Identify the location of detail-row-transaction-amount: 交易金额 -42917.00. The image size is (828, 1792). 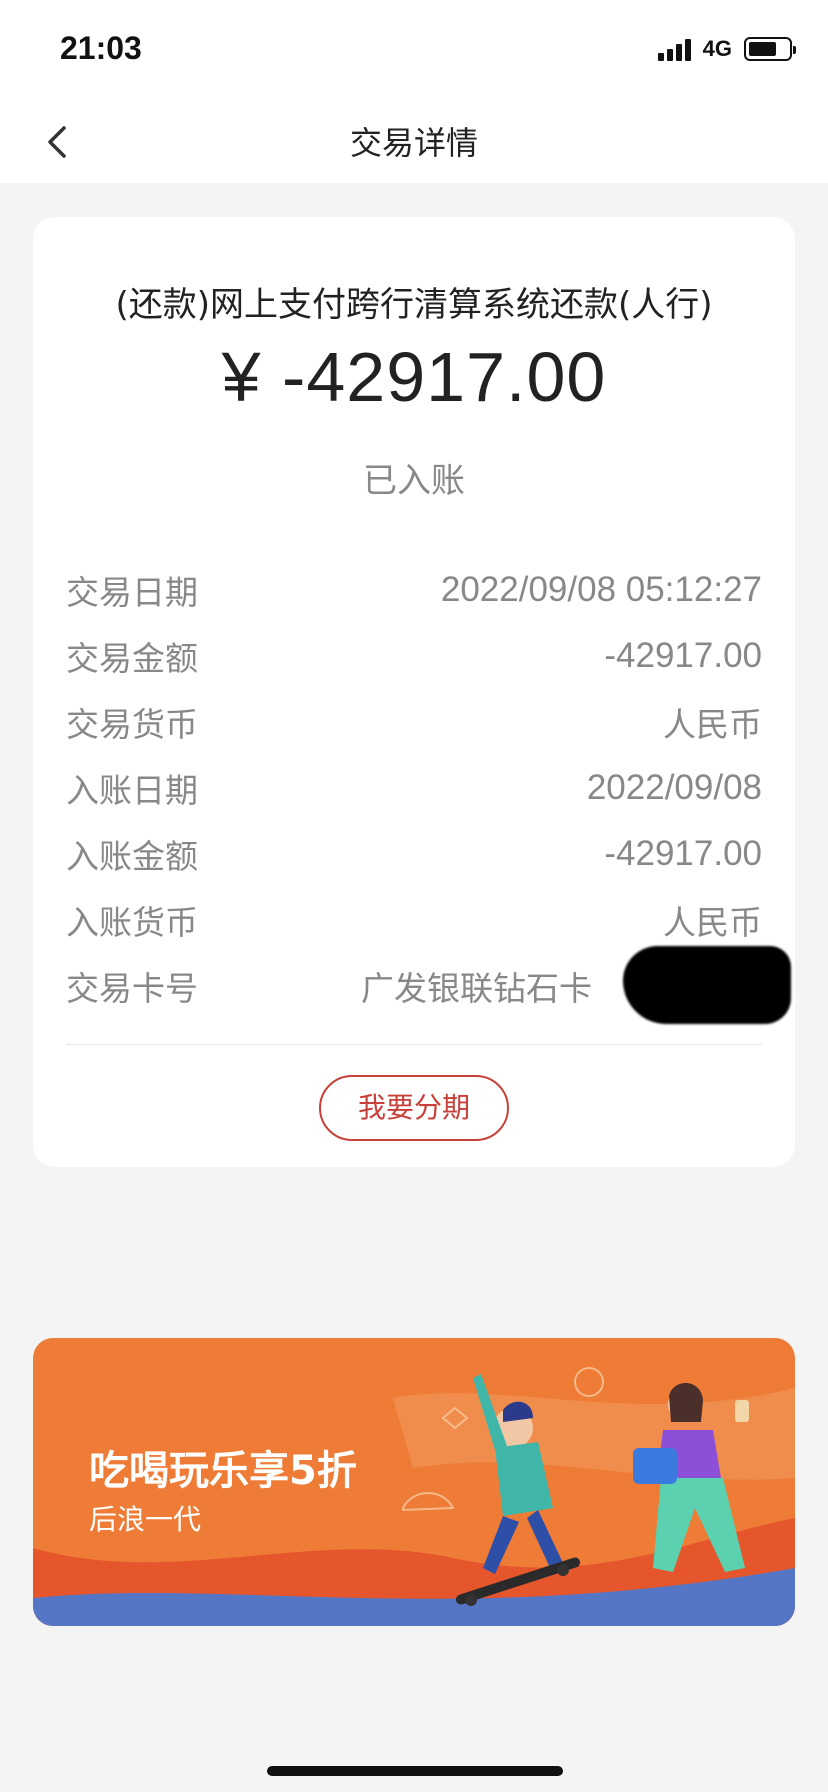
(414, 656).